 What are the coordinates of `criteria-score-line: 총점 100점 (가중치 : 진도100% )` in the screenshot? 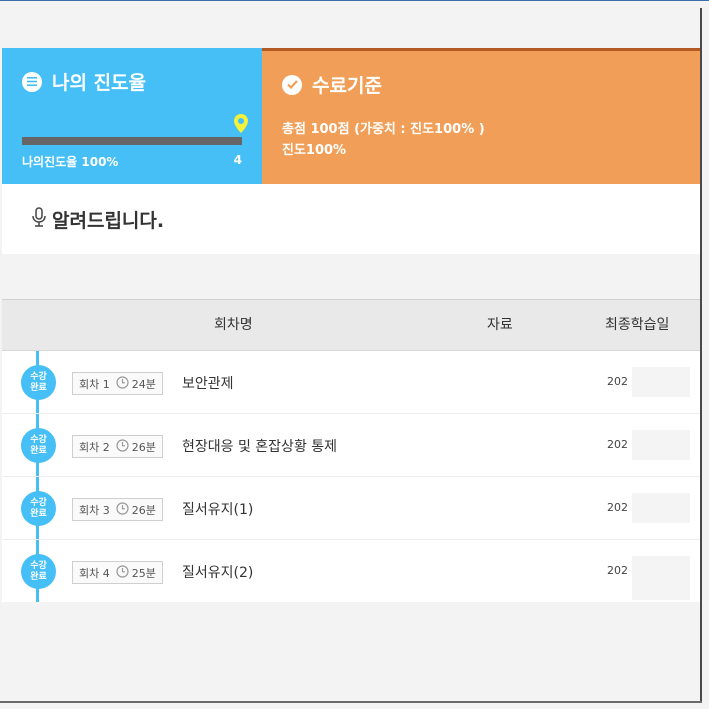 It's located at (383, 129).